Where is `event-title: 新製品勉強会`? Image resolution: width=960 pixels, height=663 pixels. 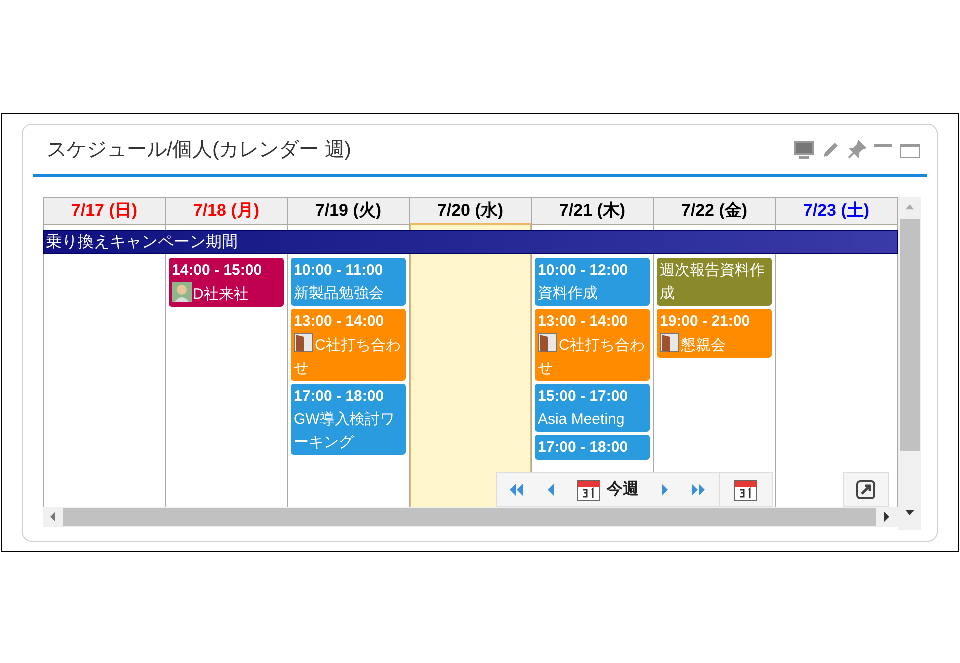 event-title: 新製品勉強会 is located at coordinates (339, 294).